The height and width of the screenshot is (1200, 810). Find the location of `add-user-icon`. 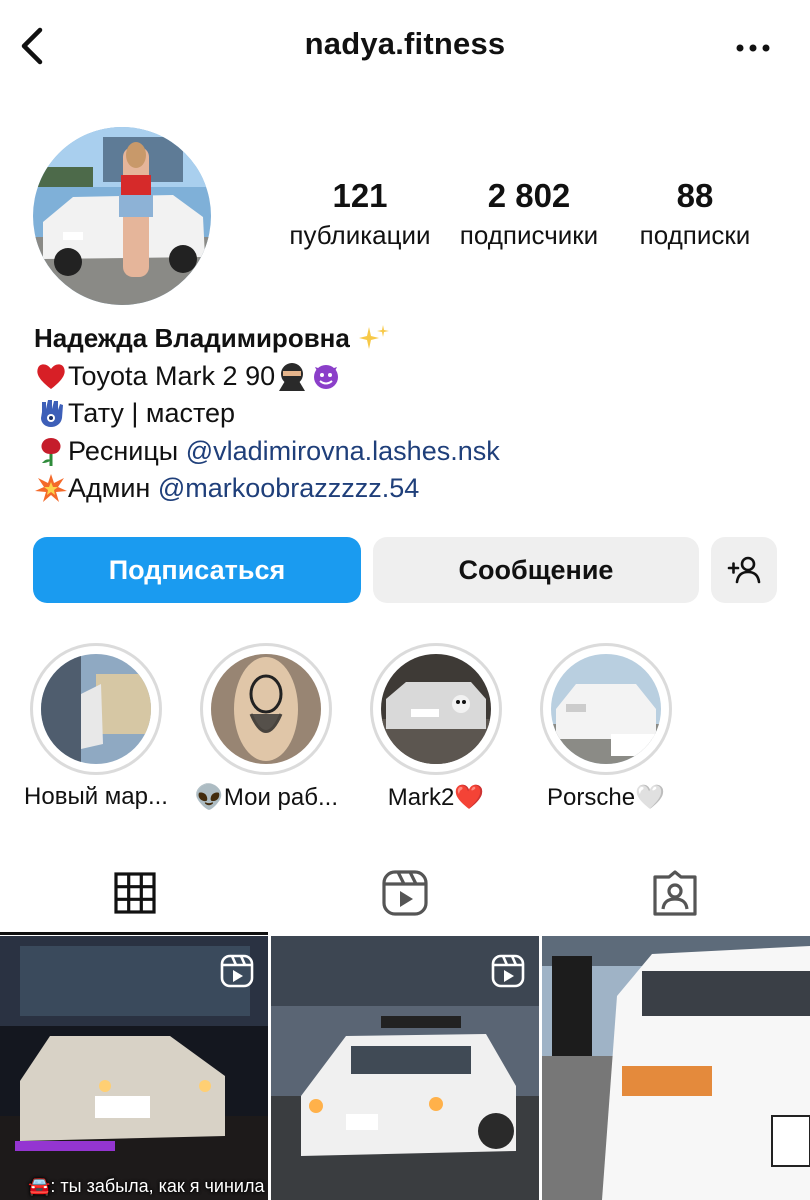

add-user-icon is located at coordinates (744, 570).